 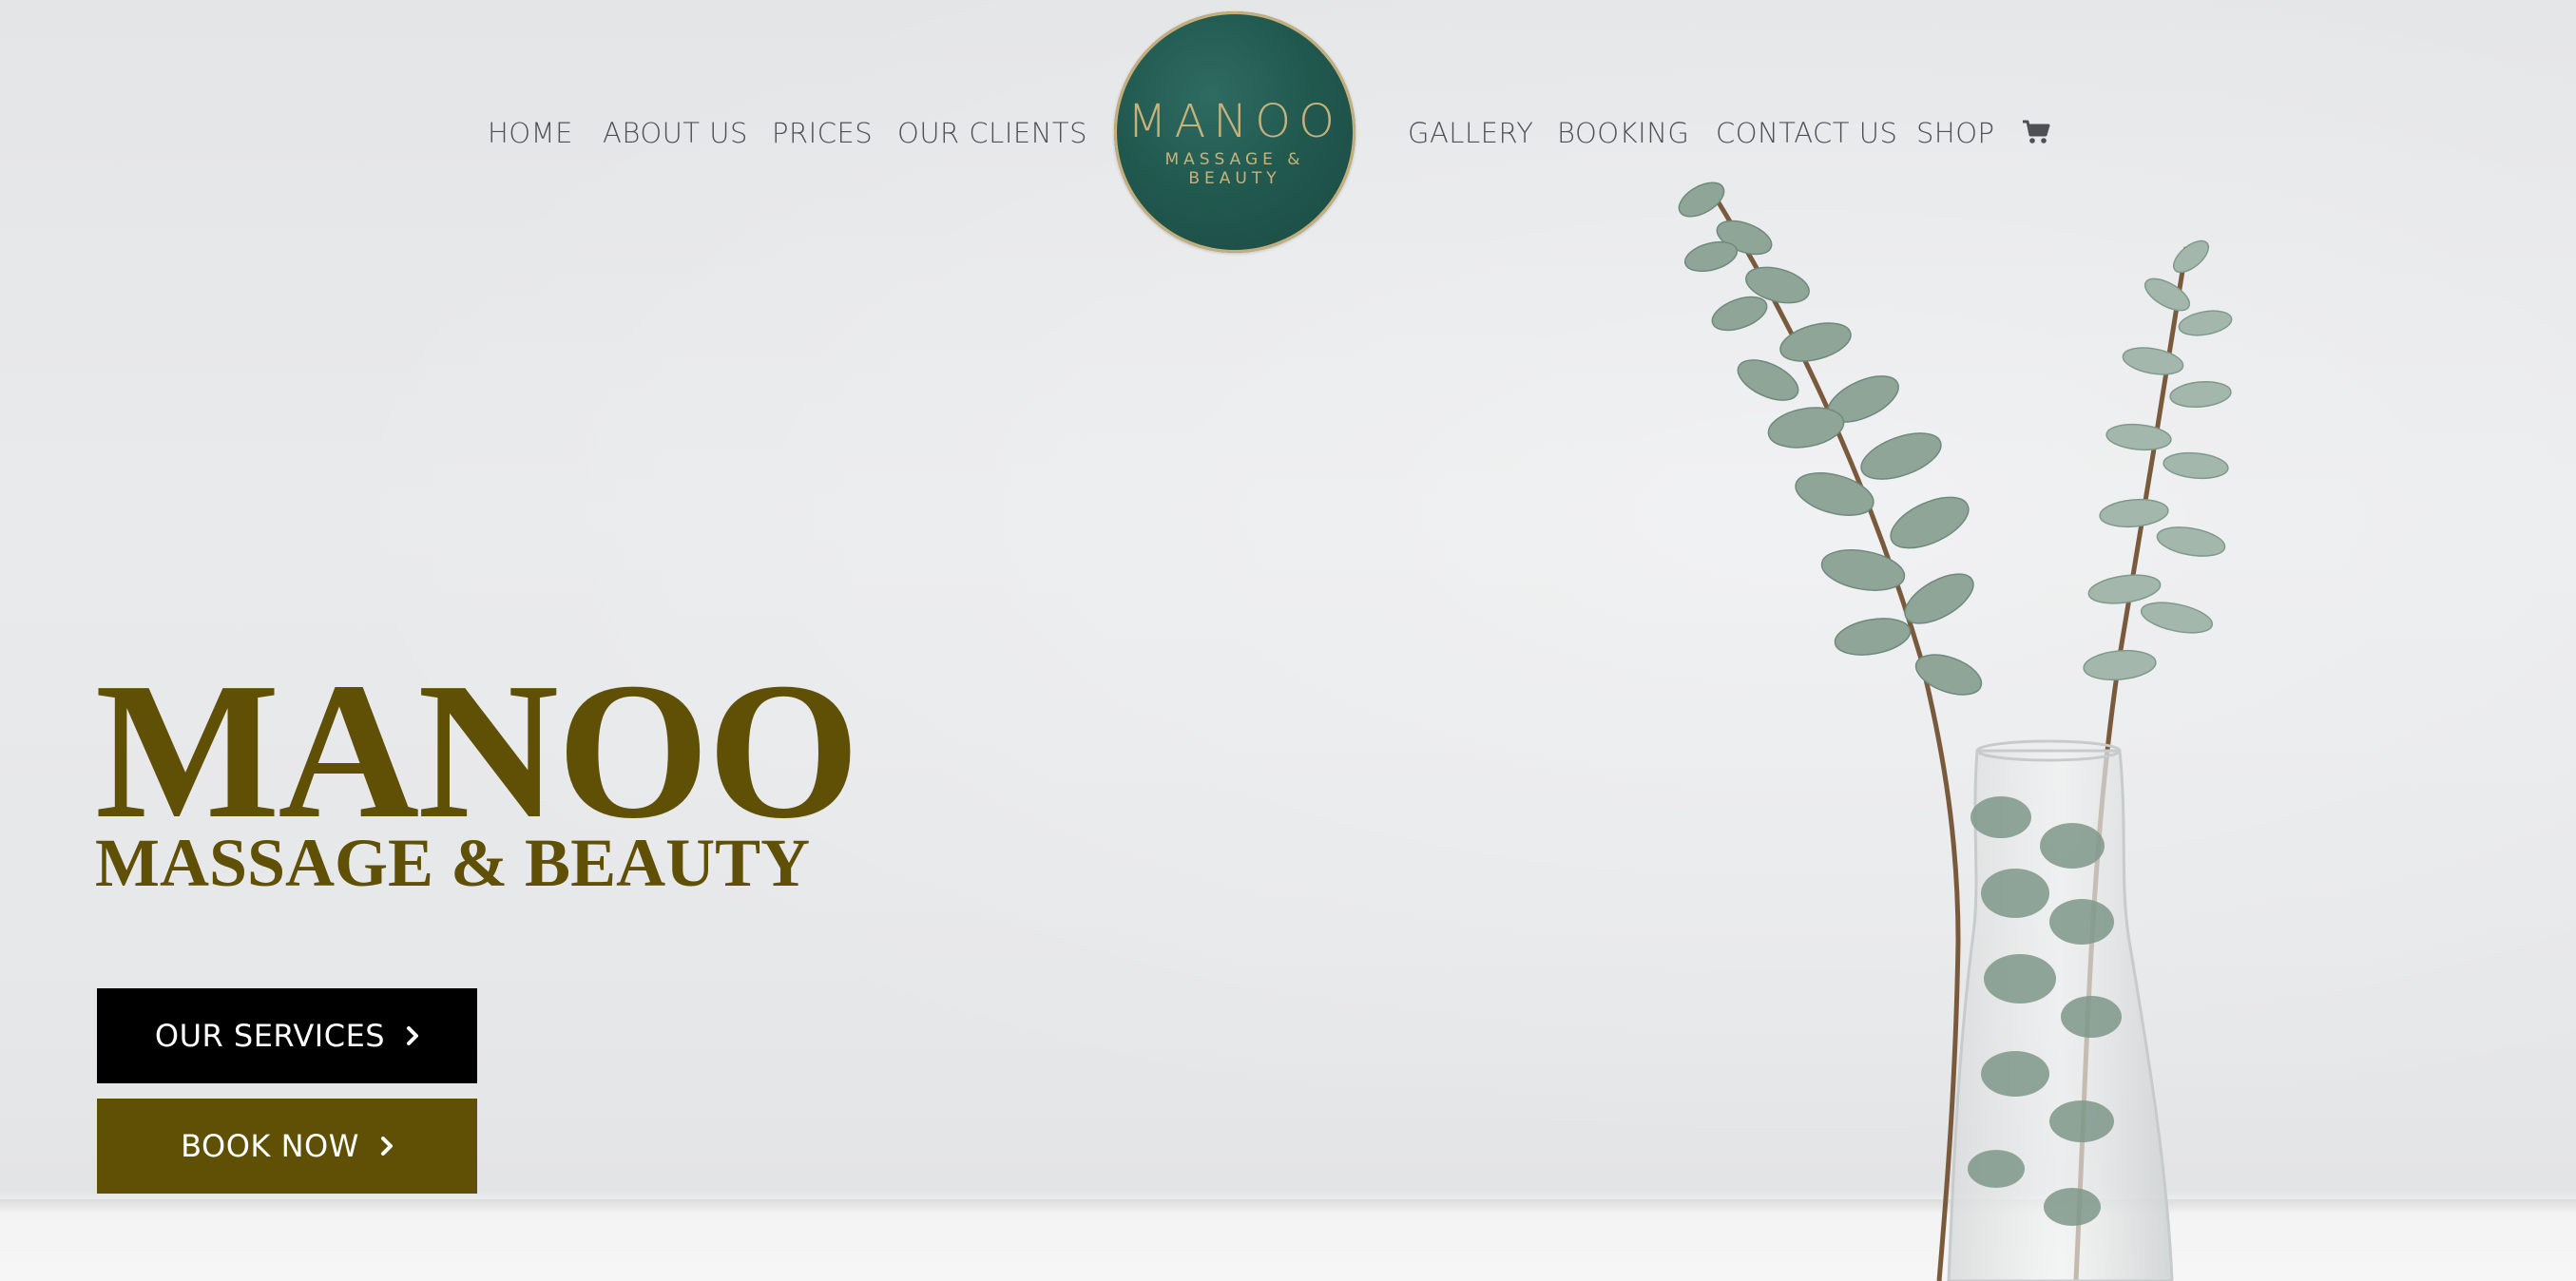 What do you see at coordinates (530, 133) in the screenshot?
I see `nav-home: HOME` at bounding box center [530, 133].